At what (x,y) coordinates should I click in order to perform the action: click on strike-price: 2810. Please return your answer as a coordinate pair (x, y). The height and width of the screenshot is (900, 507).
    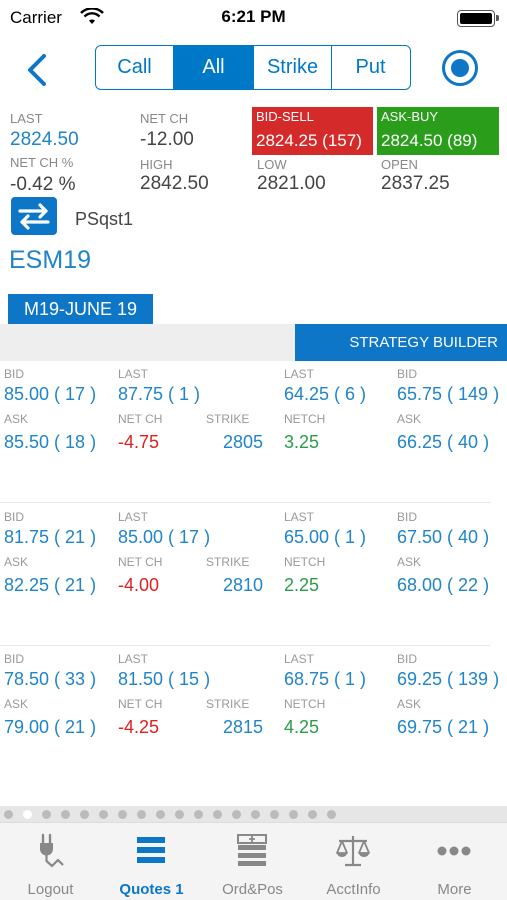
    Looking at the image, I should click on (242, 585).